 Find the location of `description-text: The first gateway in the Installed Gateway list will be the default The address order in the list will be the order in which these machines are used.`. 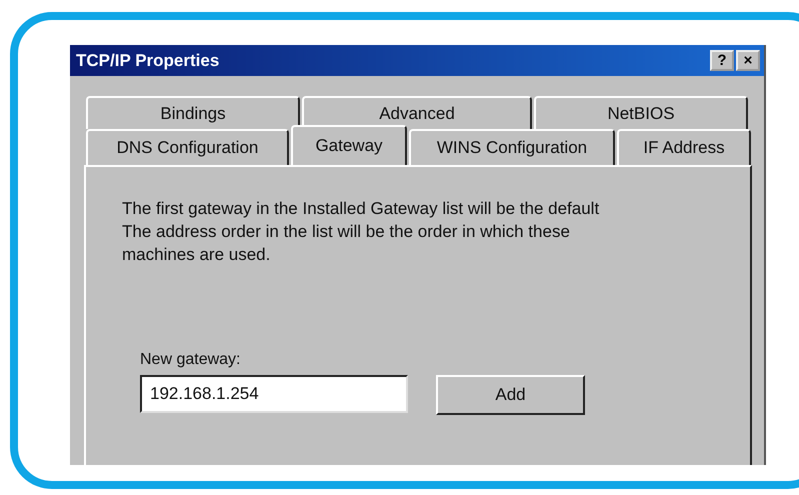

description-text: The first gateway in the Installed Gateway list will be the default The address order in the list will be the order in which these machines are used. is located at coordinates (361, 232).